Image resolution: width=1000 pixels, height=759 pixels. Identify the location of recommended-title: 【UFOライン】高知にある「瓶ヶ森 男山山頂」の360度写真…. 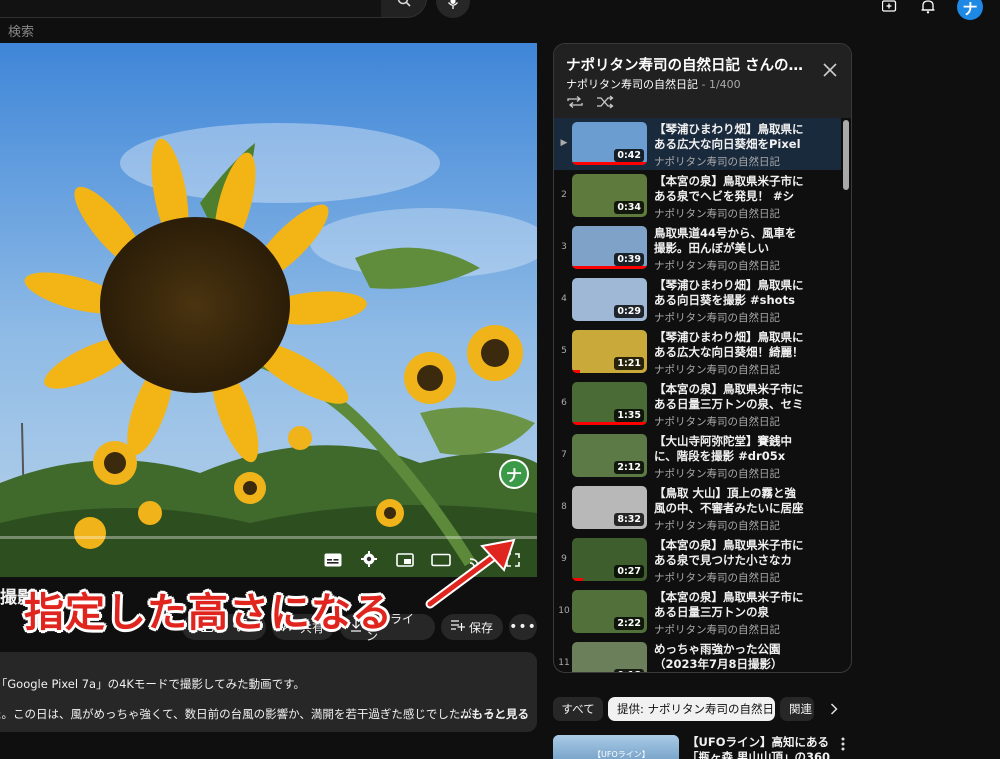
(759, 747).